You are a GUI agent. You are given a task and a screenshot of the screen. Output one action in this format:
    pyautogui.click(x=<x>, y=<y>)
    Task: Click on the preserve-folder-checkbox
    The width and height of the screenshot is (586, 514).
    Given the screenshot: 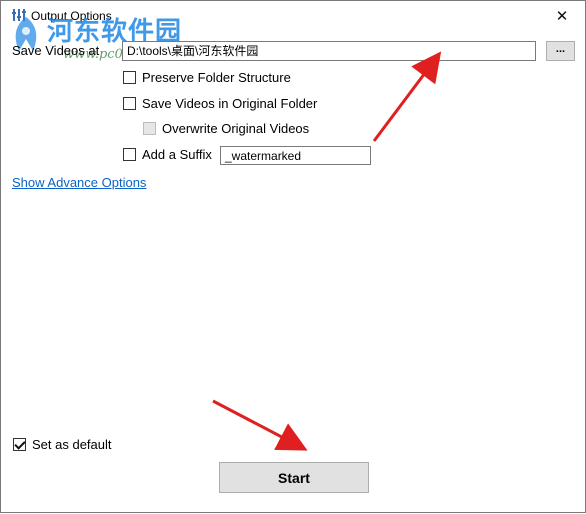 What is the action you would take?
    pyautogui.click(x=129, y=77)
    